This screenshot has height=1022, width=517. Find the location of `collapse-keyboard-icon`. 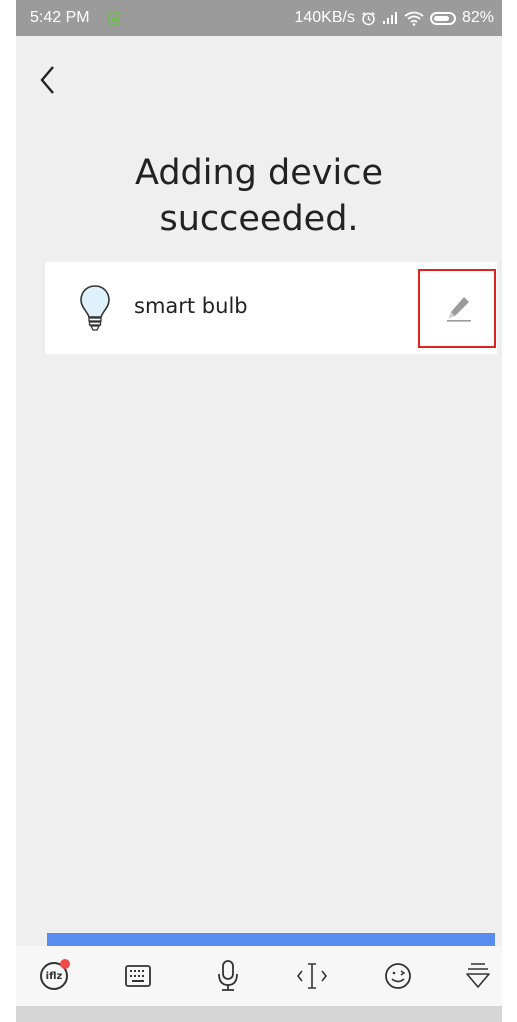

collapse-keyboard-icon is located at coordinates (478, 975).